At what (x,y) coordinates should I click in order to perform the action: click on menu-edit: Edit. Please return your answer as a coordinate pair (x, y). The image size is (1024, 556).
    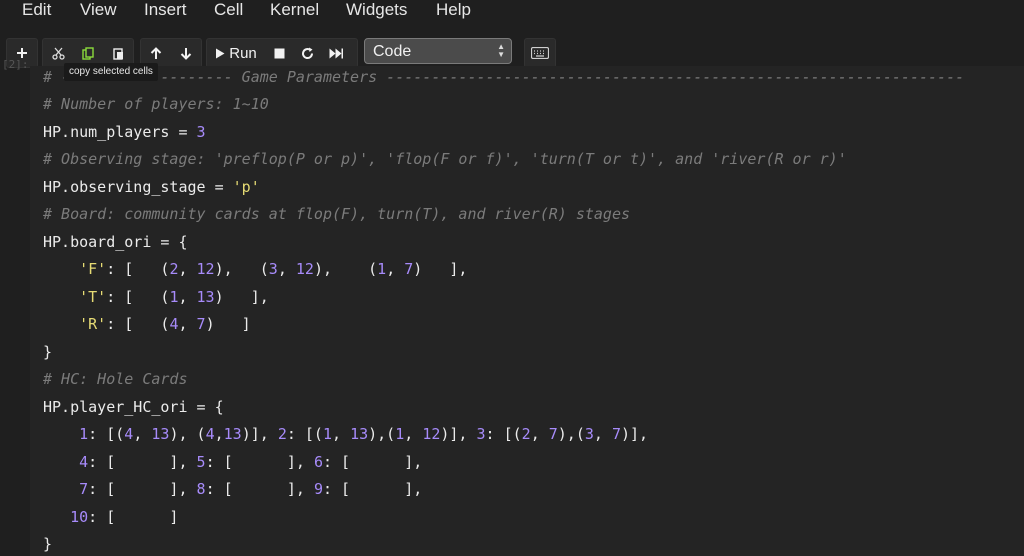
    Looking at the image, I should click on (36, 10).